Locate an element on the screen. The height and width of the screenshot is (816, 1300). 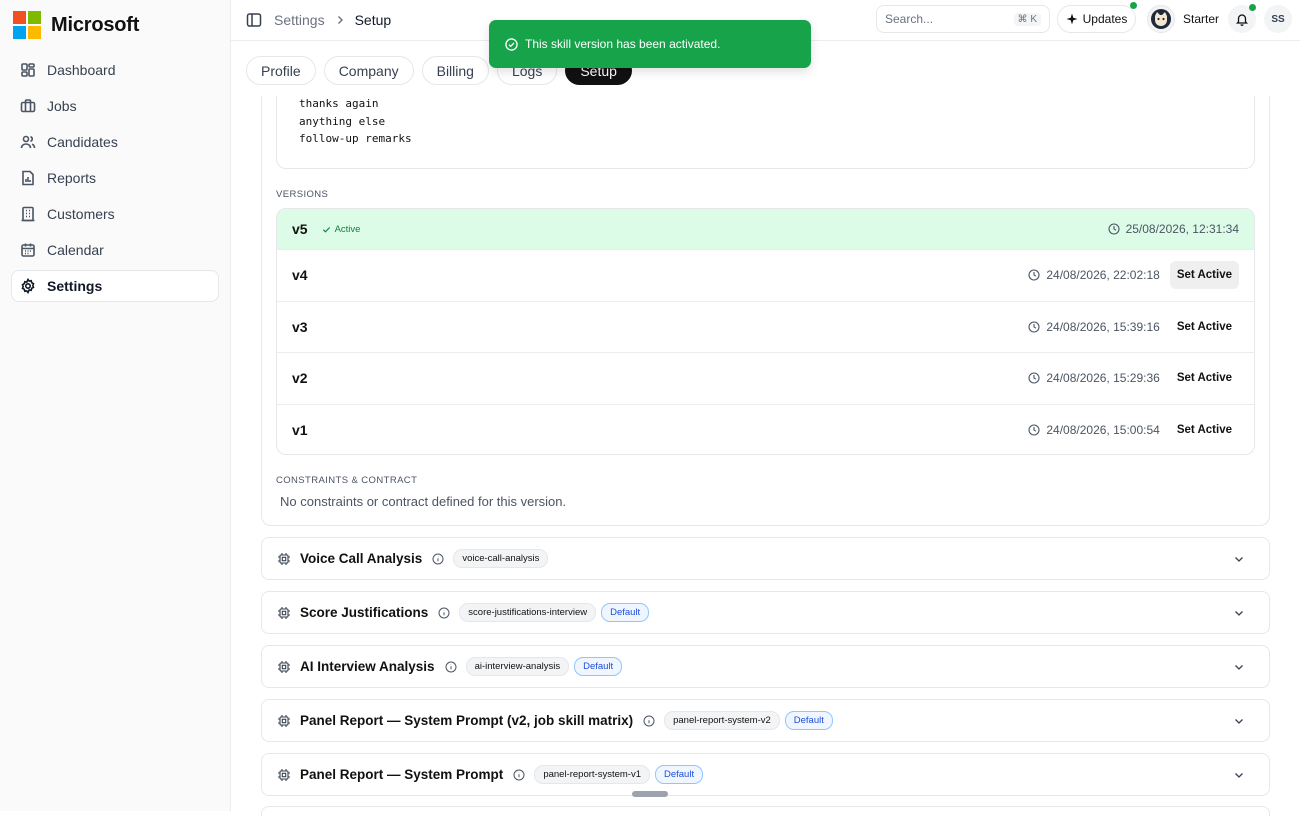
brand: Microsoft is located at coordinates (76, 25).